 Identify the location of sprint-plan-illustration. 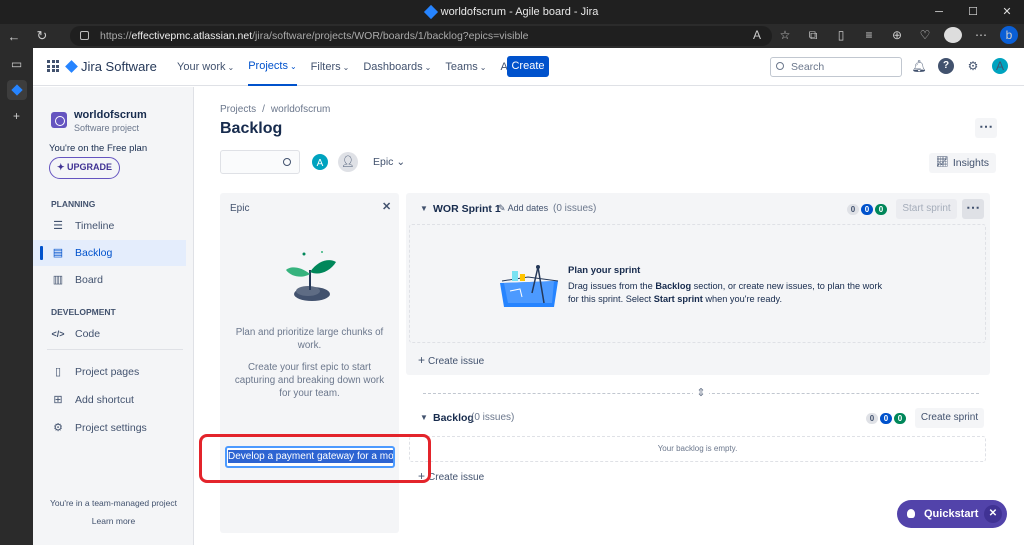
(529, 286).